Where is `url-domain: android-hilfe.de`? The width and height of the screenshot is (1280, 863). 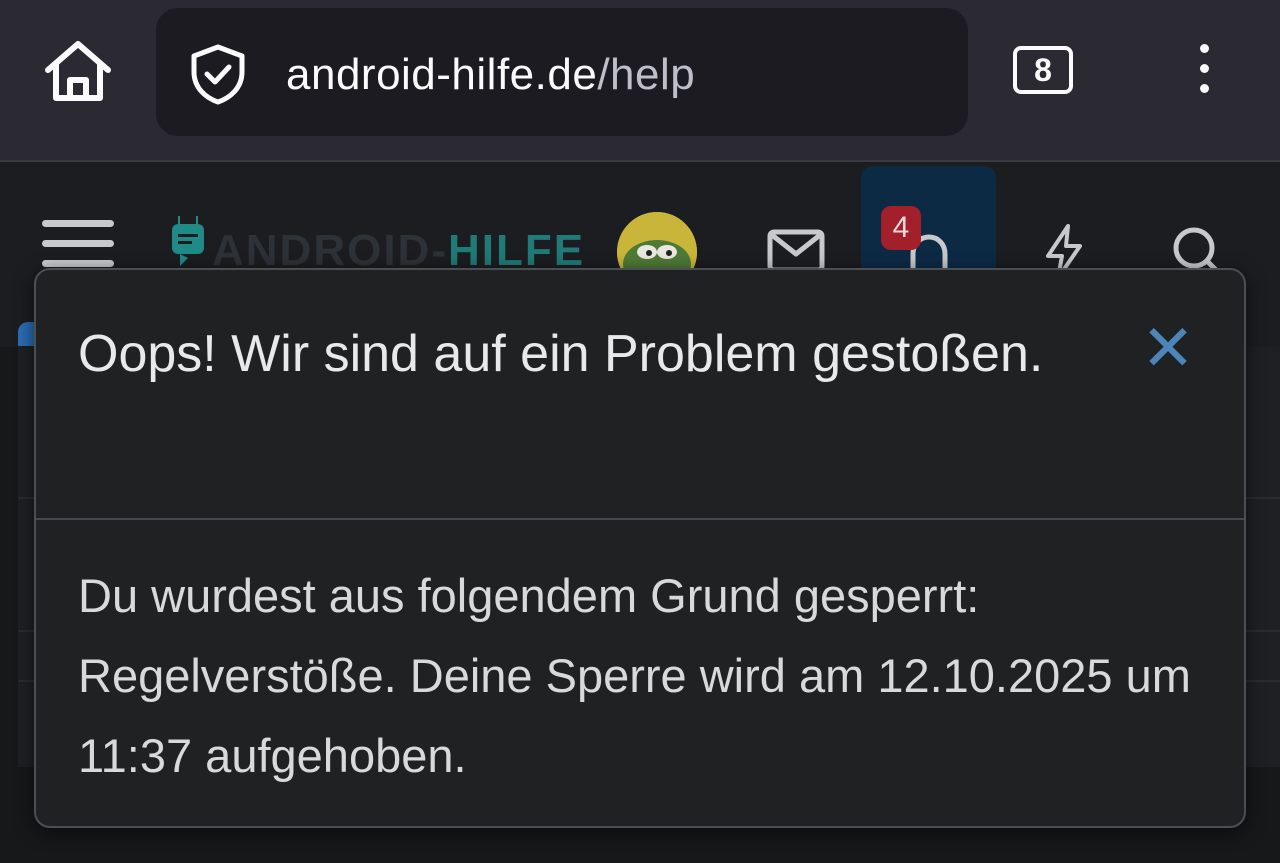 url-domain: android-hilfe.de is located at coordinates (442, 74).